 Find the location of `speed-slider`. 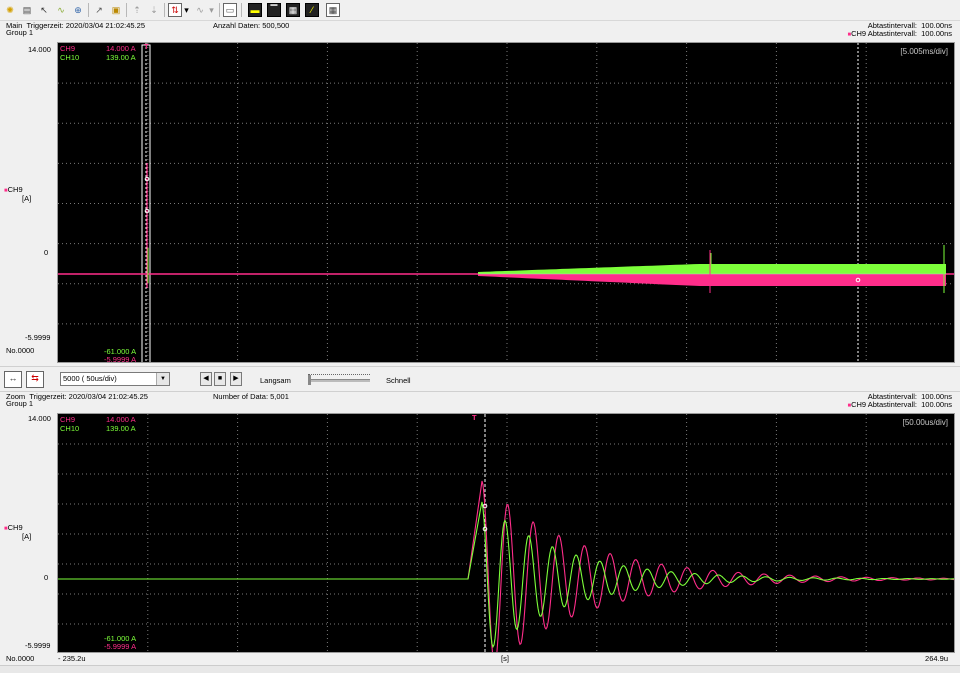

speed-slider is located at coordinates (339, 380).